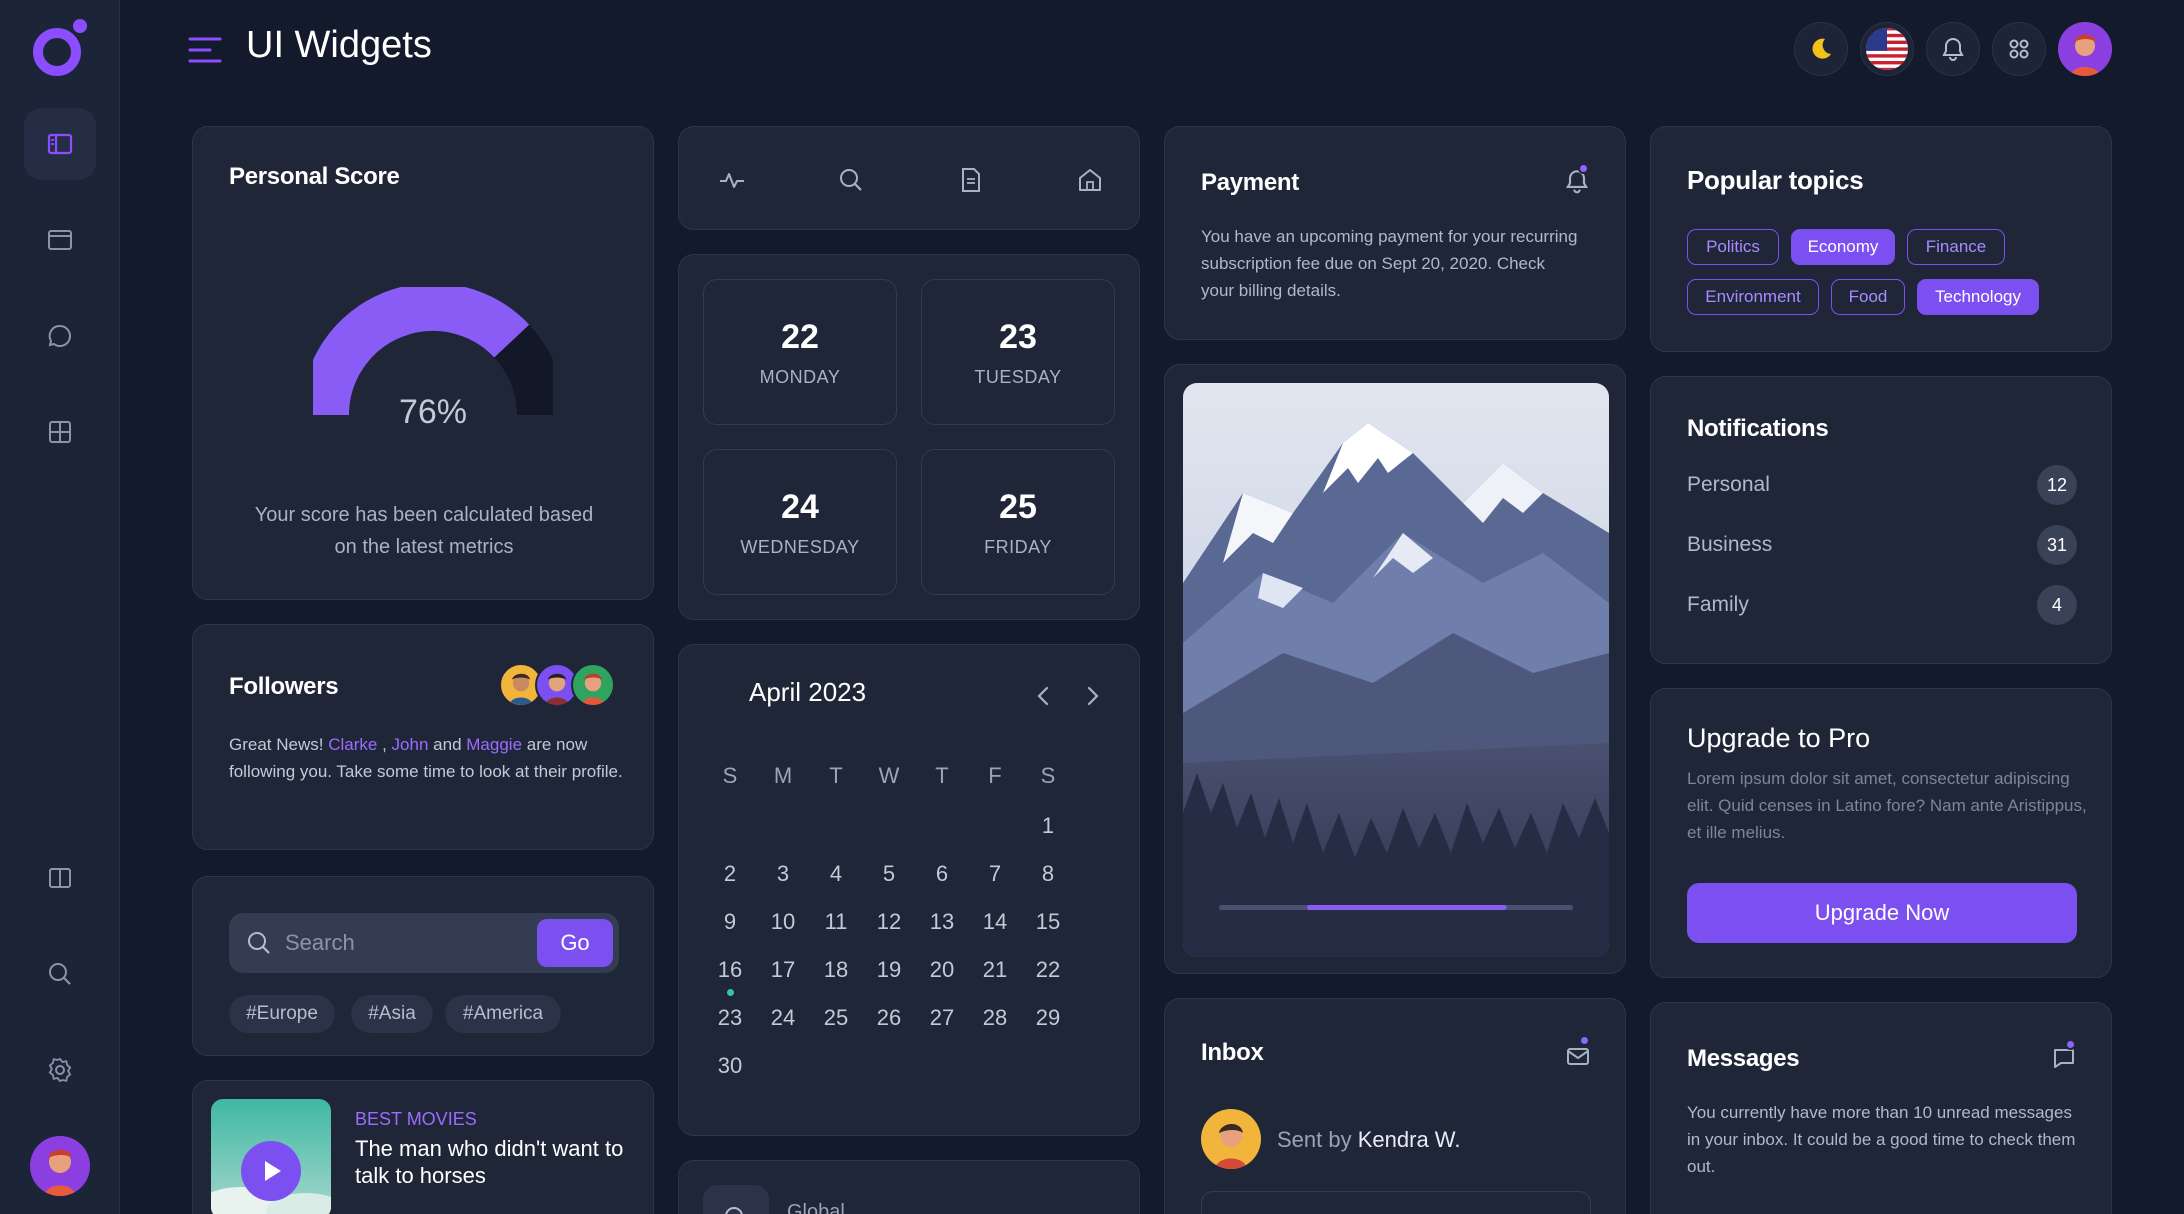  Describe the element at coordinates (320, 942) in the screenshot. I see `search-placeholder: Search` at that location.